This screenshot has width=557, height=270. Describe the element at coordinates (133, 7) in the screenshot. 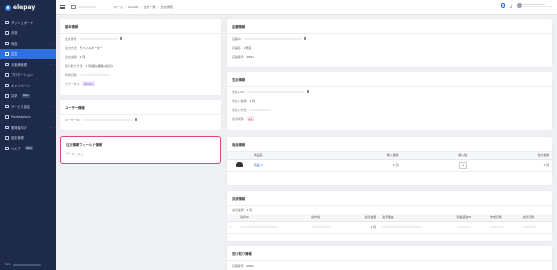

I see `breadcrumb-oneqr: OneQR` at that location.